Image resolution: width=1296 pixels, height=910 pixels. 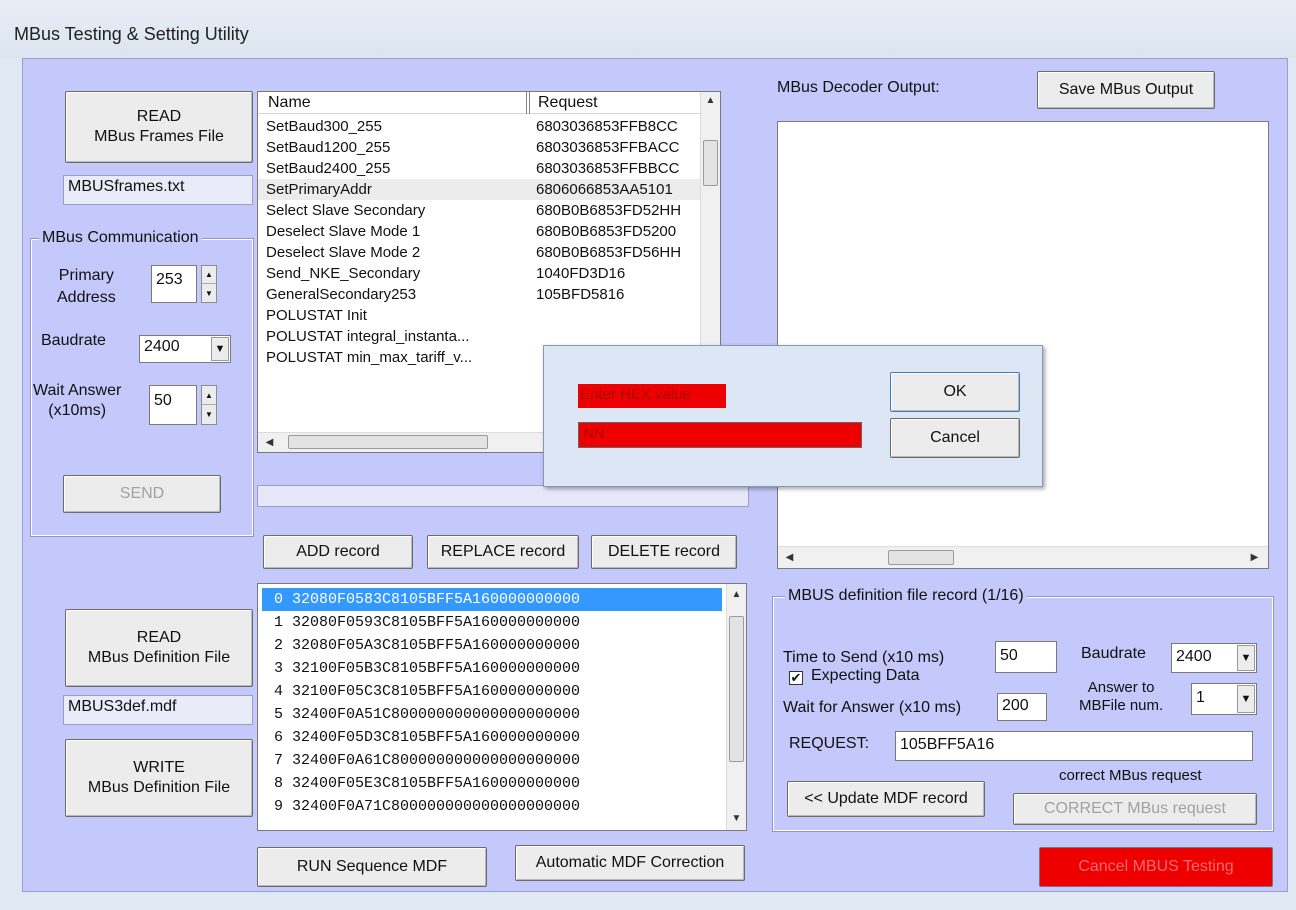 I want to click on answer-to-select: 1 ▼, so click(x=1224, y=699).